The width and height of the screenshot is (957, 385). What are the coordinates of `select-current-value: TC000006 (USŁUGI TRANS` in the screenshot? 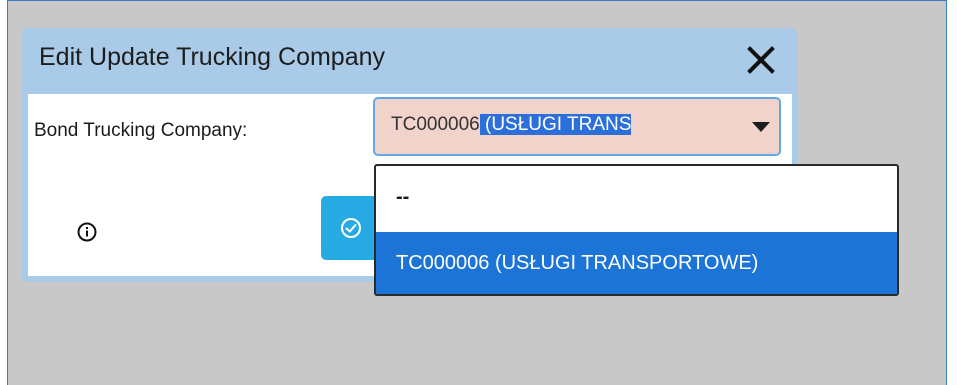 It's located at (560, 125).